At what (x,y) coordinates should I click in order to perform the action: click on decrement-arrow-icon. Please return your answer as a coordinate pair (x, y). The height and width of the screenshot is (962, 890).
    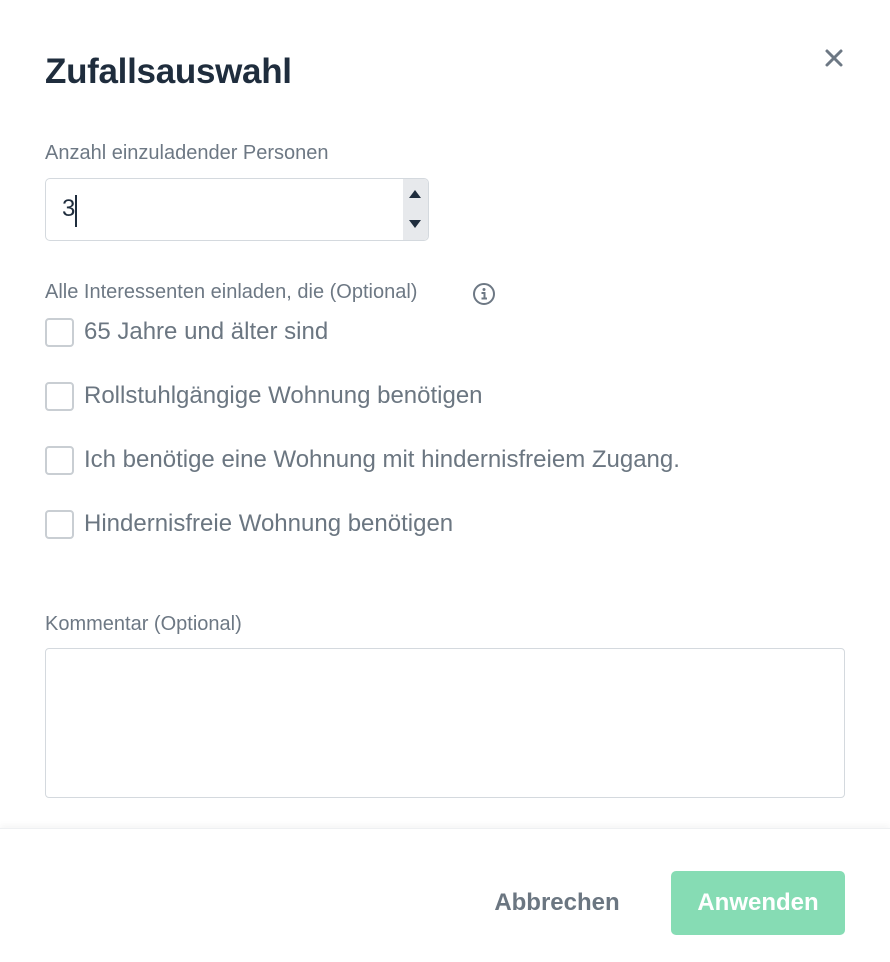
    Looking at the image, I should click on (415, 224).